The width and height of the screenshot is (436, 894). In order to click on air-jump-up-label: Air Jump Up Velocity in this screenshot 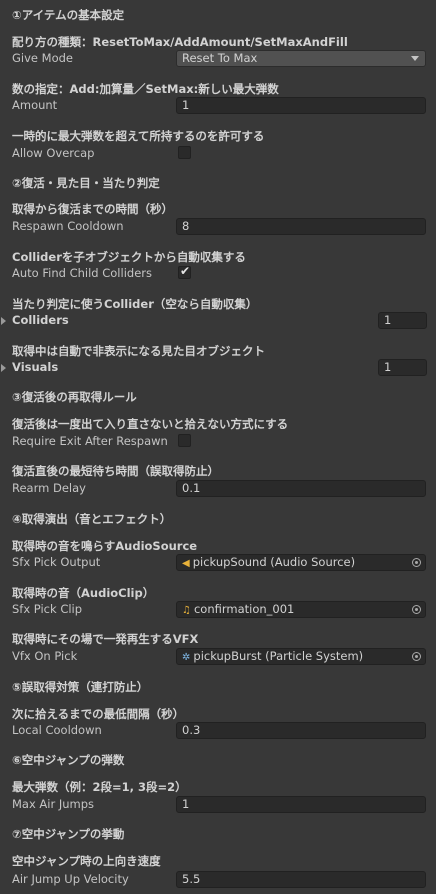, I will do `click(70, 879)`.